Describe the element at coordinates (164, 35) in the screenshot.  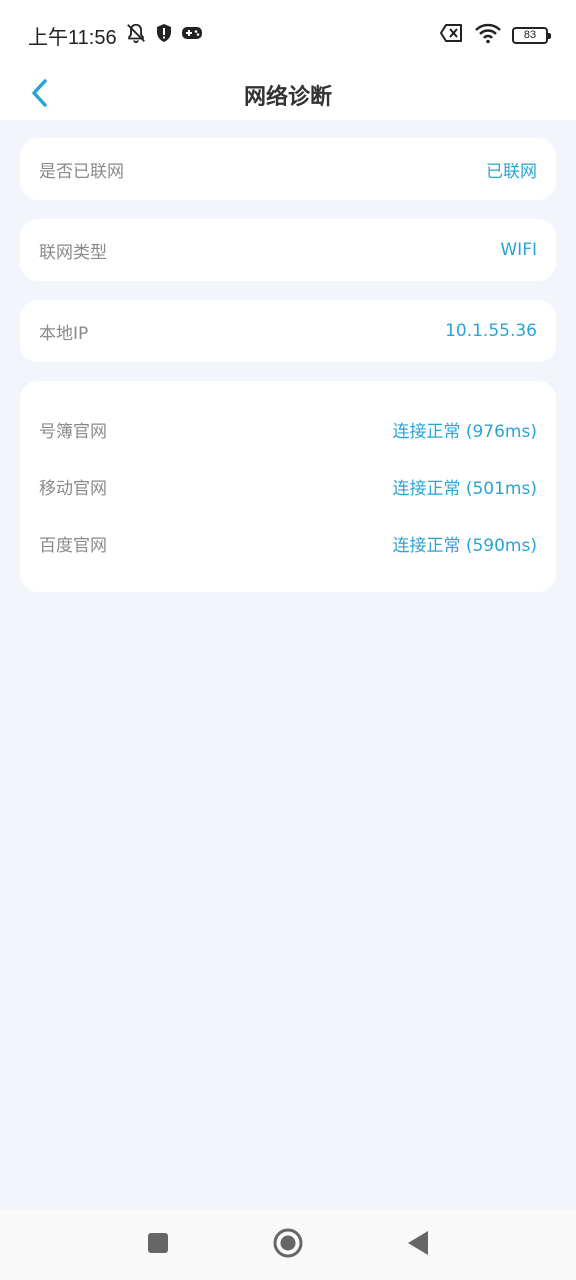
I see `shield-icon` at that location.